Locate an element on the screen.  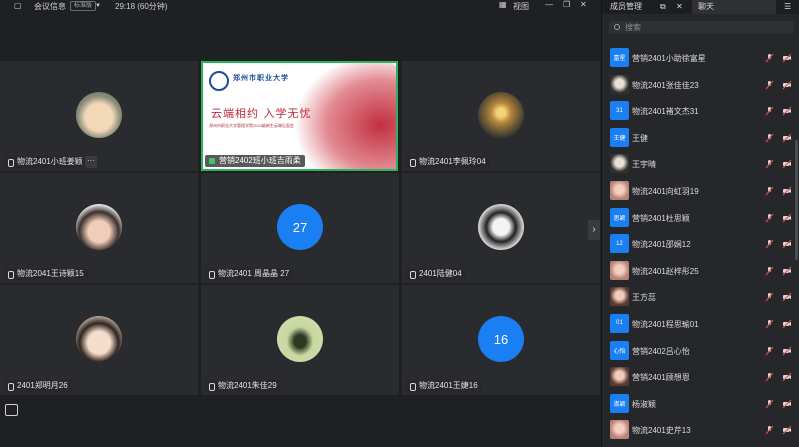
member-name: 物流2401史芹13 is located at coordinates (661, 431).